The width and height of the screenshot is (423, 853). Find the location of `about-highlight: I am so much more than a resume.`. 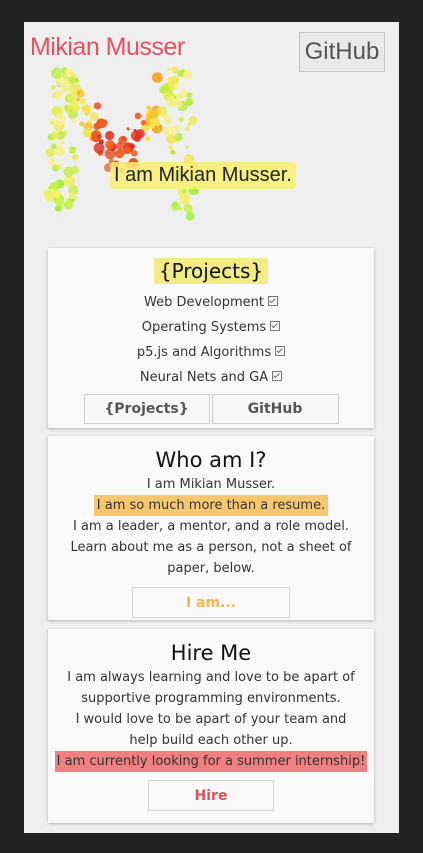

about-highlight: I am so much more than a resume. is located at coordinates (211, 505).